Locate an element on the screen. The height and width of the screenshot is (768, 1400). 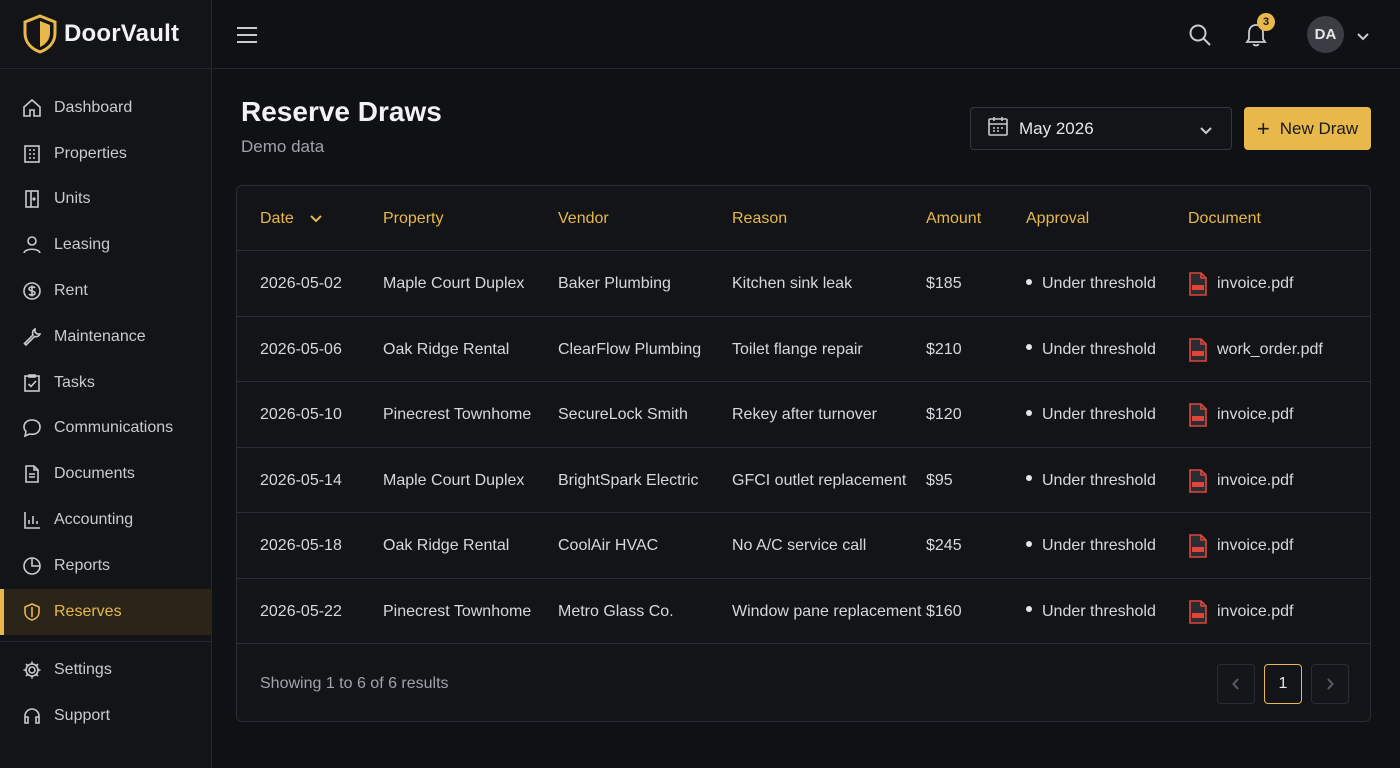
dollar-icon is located at coordinates (32, 291).